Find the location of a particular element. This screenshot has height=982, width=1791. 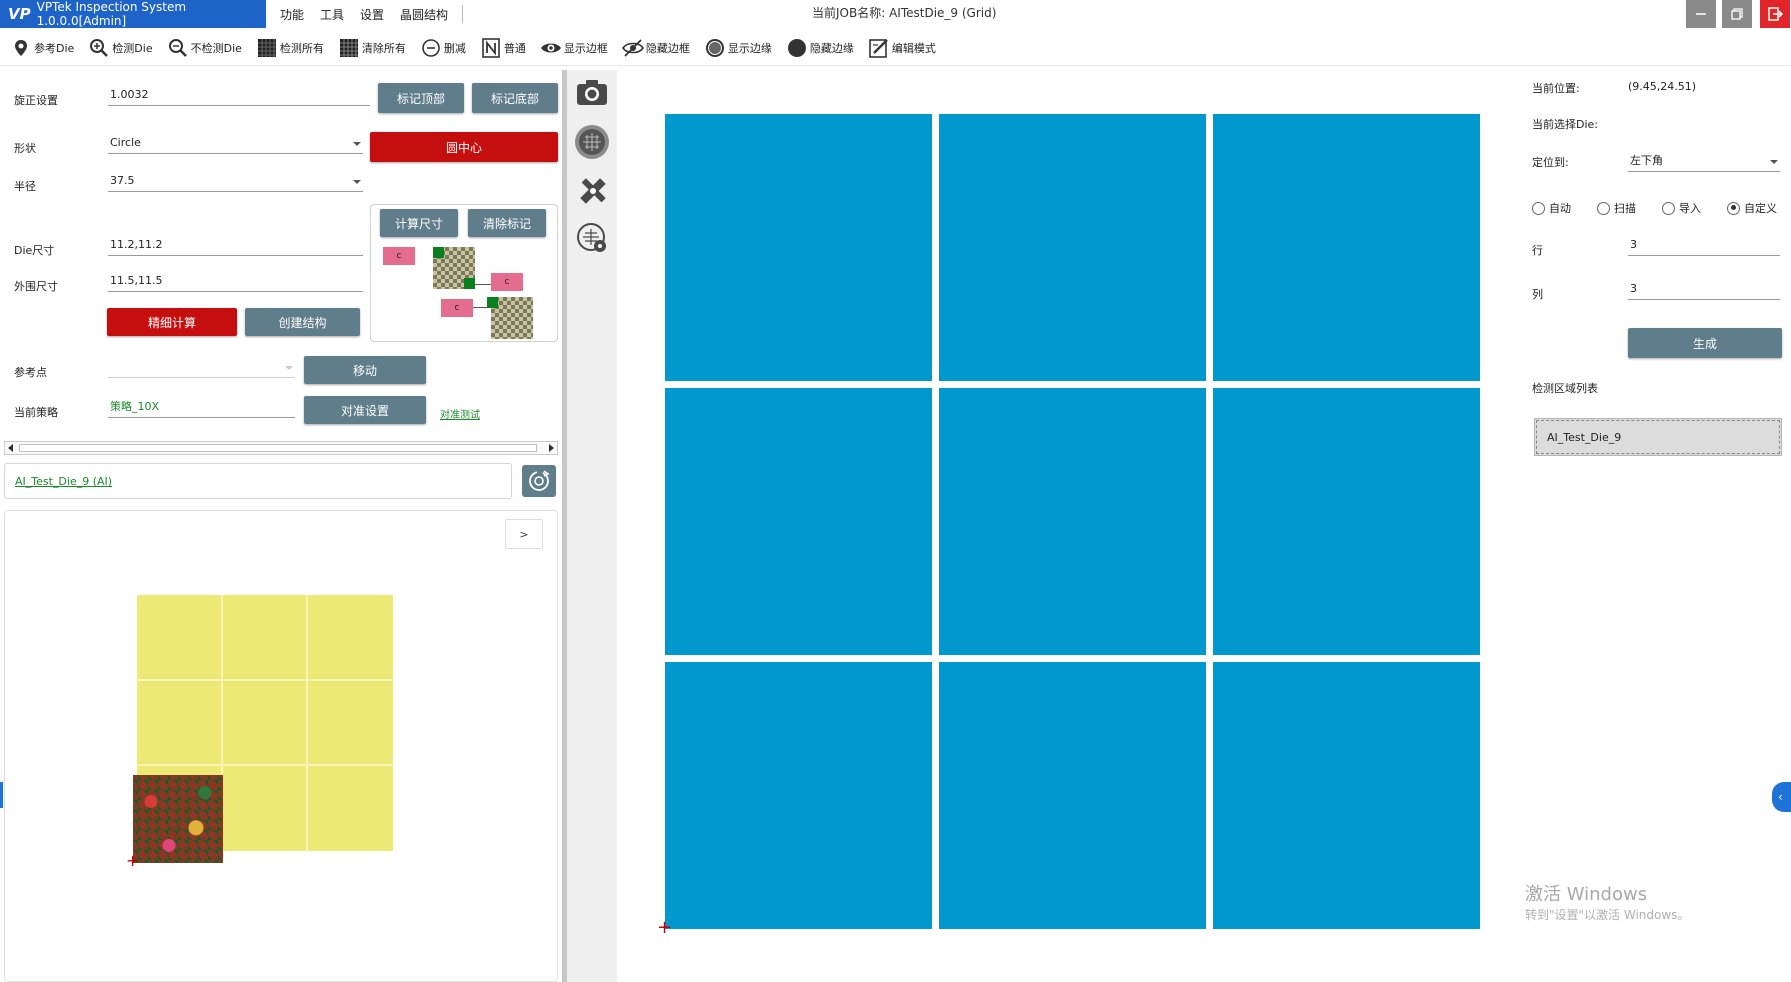

move-button: 移动 is located at coordinates (365, 370).